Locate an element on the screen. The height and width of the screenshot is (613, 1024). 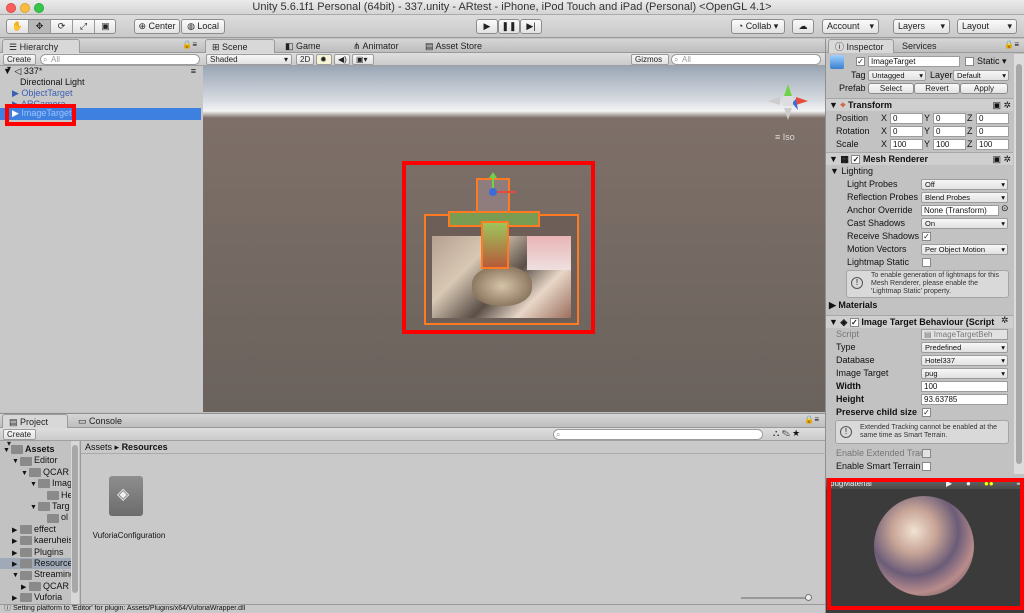
tree-item: ▼ Targ is located at coordinates (35, 506).